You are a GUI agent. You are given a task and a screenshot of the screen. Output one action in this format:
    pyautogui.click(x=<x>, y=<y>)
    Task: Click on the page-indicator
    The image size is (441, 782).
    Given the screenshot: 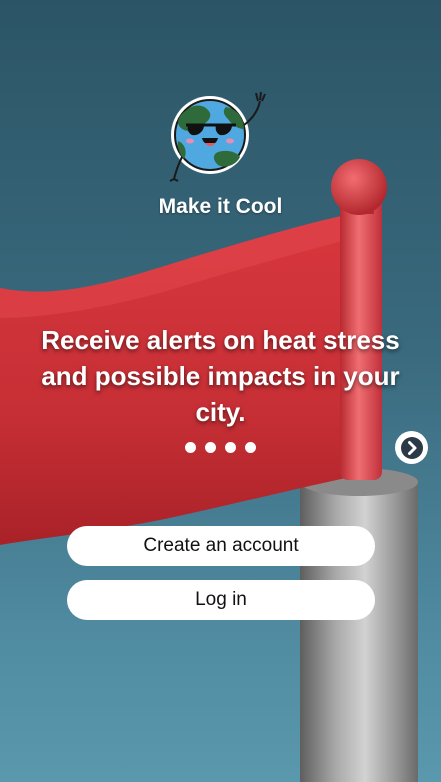 What is the action you would take?
    pyautogui.click(x=220, y=447)
    